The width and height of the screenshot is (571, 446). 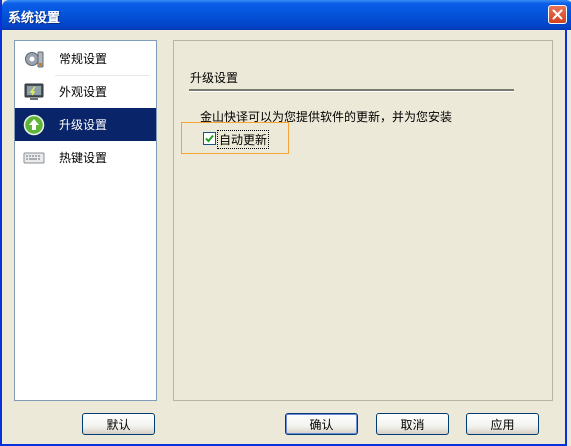 I want to click on title-bar: 系统设置, so click(x=286, y=15).